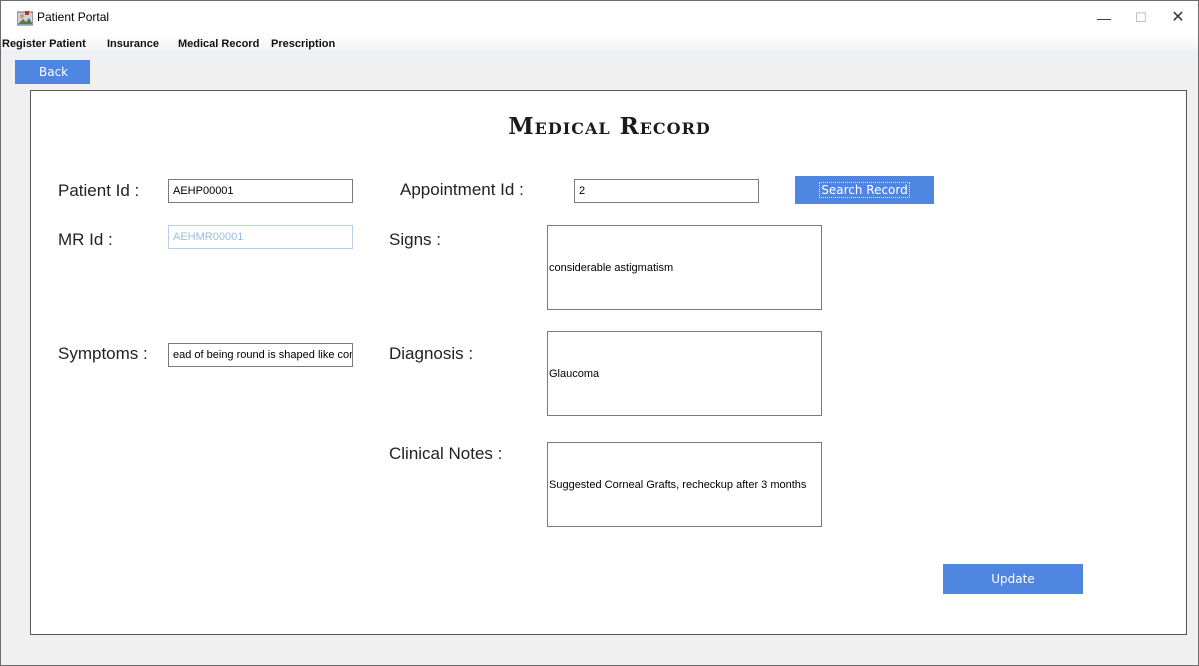 This screenshot has width=1199, height=666. Describe the element at coordinates (218, 44) in the screenshot. I see `menu-medical-record: Medical Record` at that location.